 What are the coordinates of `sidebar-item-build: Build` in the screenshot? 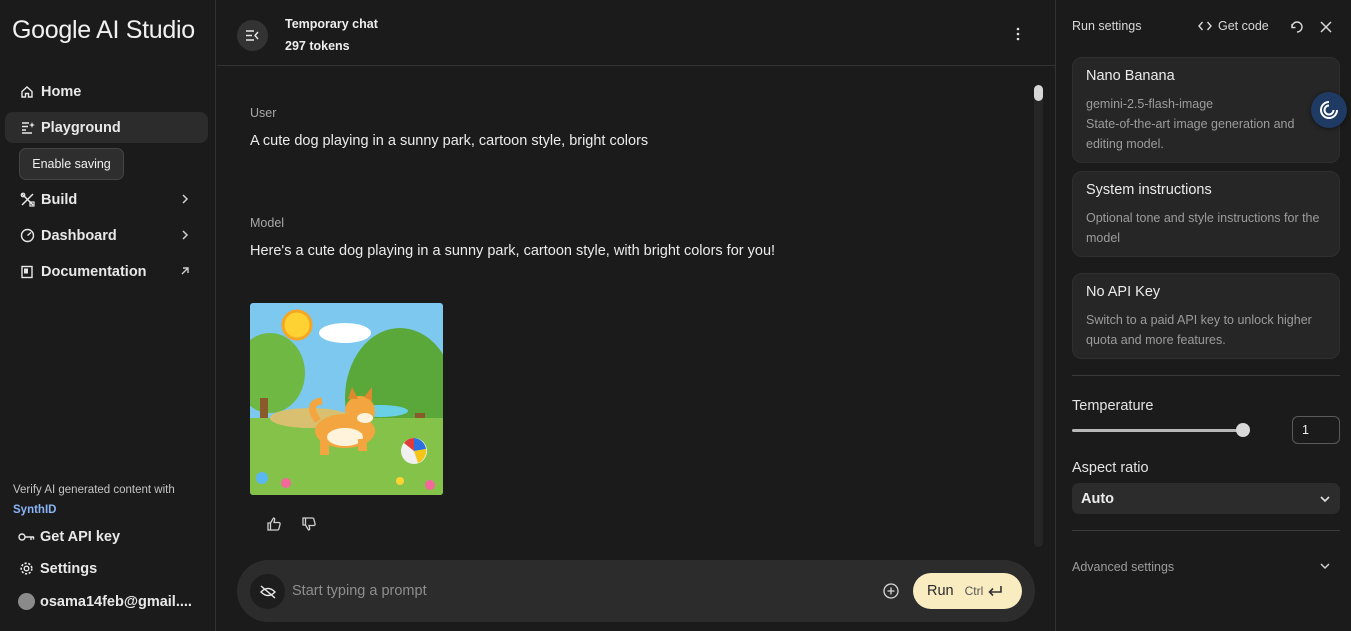 It's located at (106, 199).